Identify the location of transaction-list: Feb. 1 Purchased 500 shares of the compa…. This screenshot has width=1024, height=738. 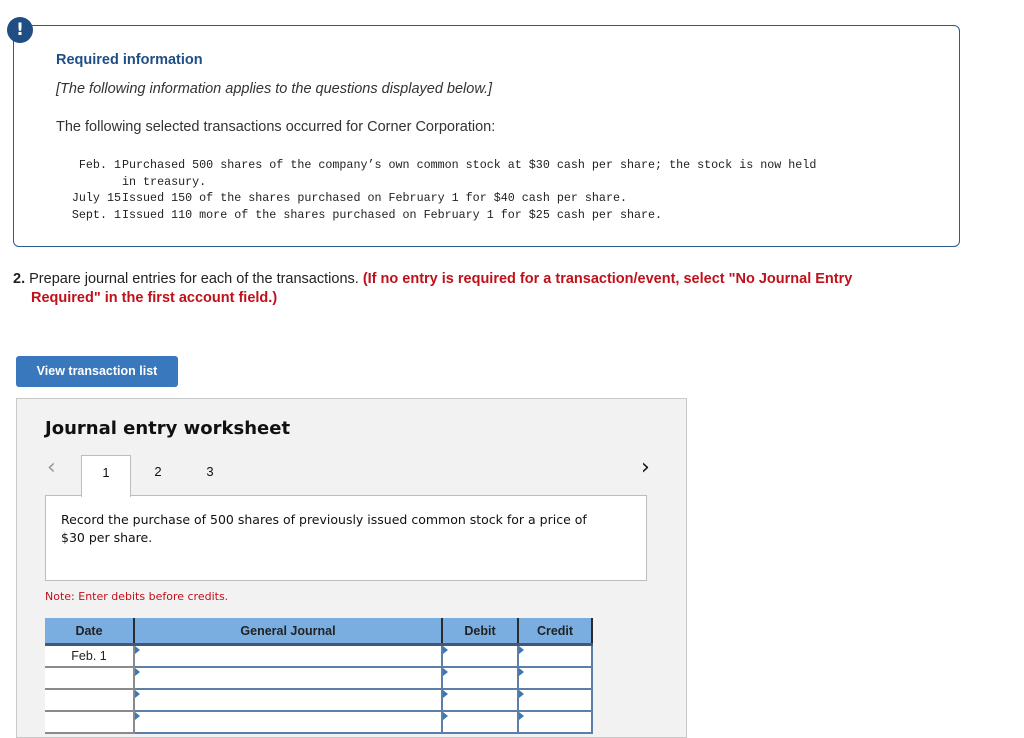
(436, 190).